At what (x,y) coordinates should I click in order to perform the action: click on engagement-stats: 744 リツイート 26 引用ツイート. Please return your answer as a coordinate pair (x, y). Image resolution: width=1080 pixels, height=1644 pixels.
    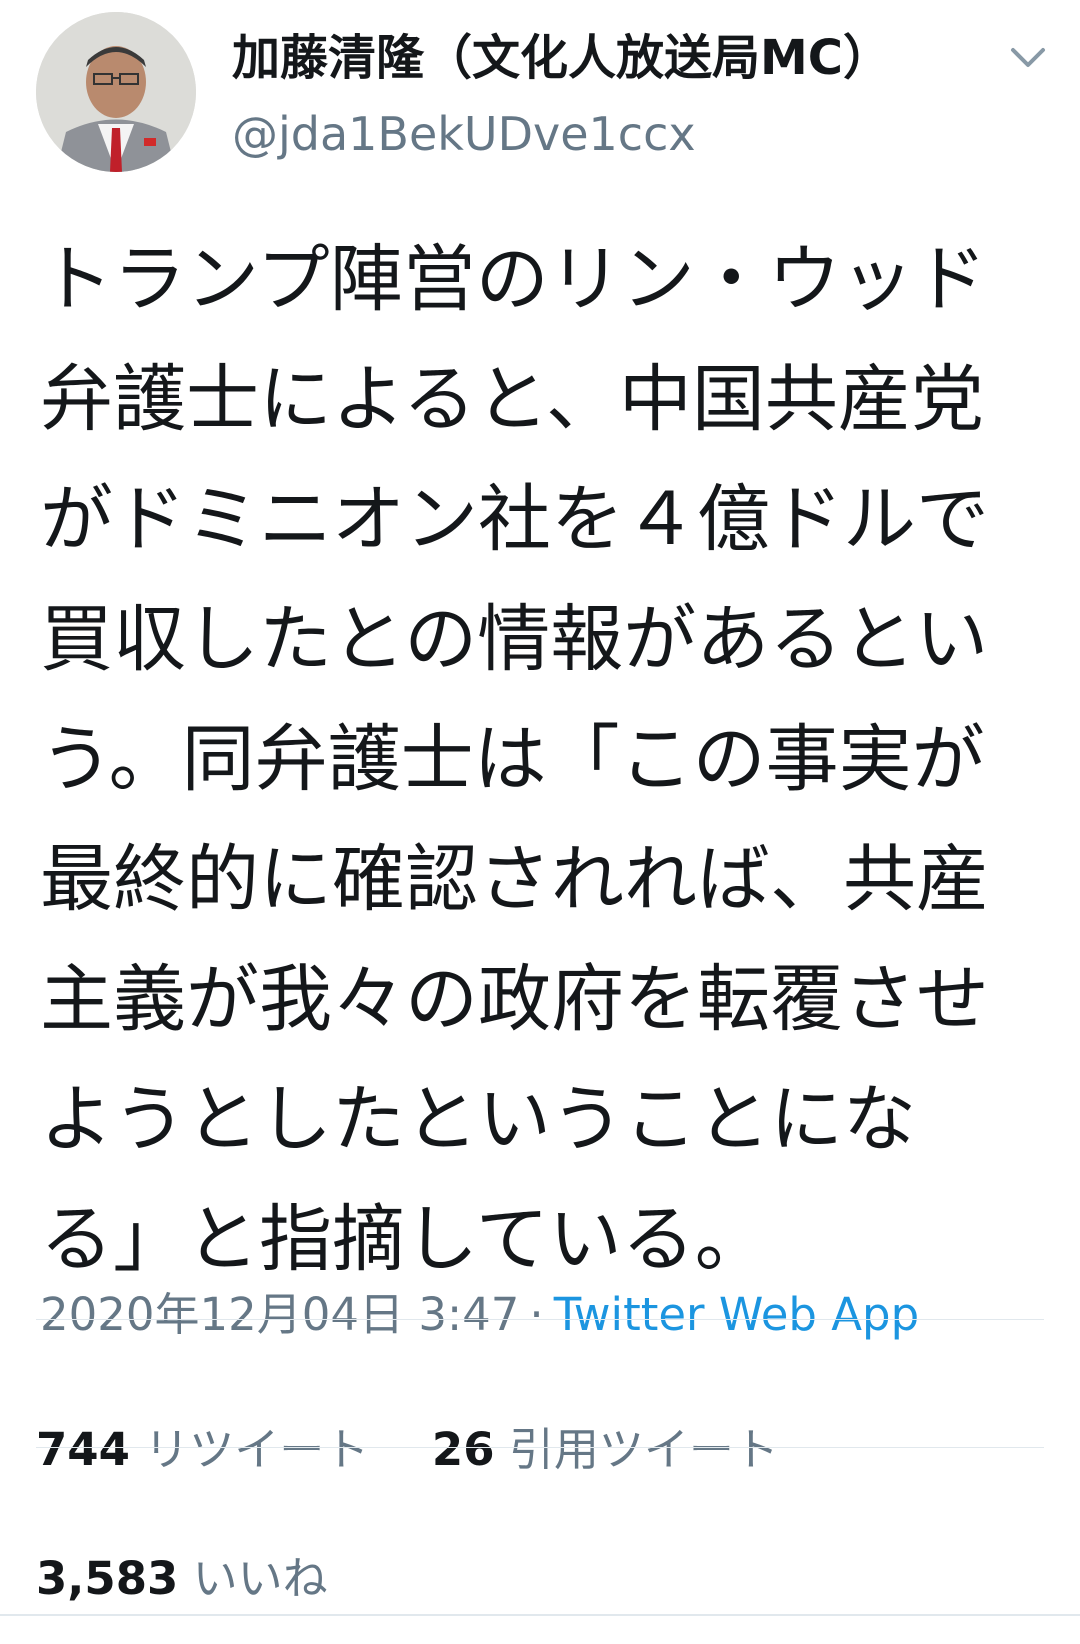
    Looking at the image, I should click on (407, 1450).